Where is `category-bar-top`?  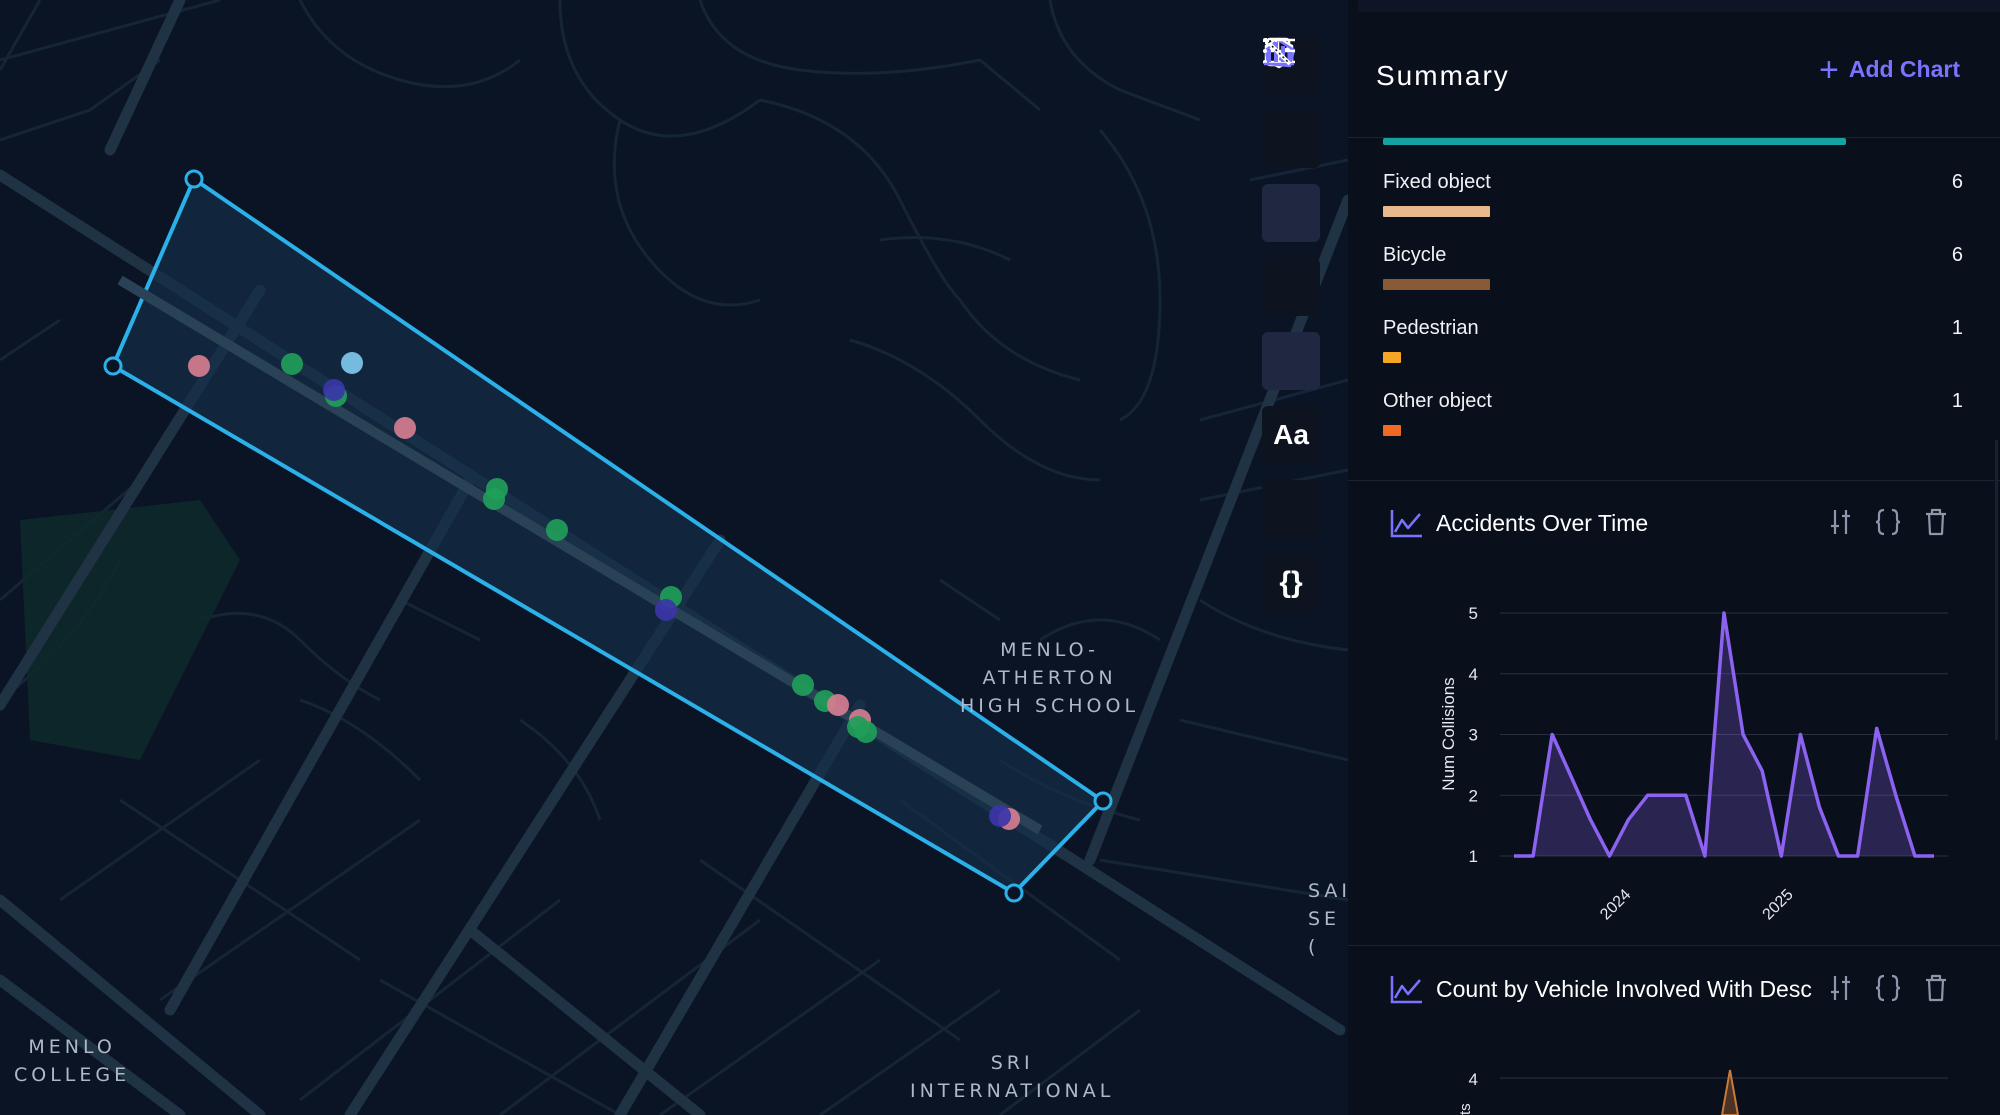 category-bar-top is located at coordinates (1614, 141).